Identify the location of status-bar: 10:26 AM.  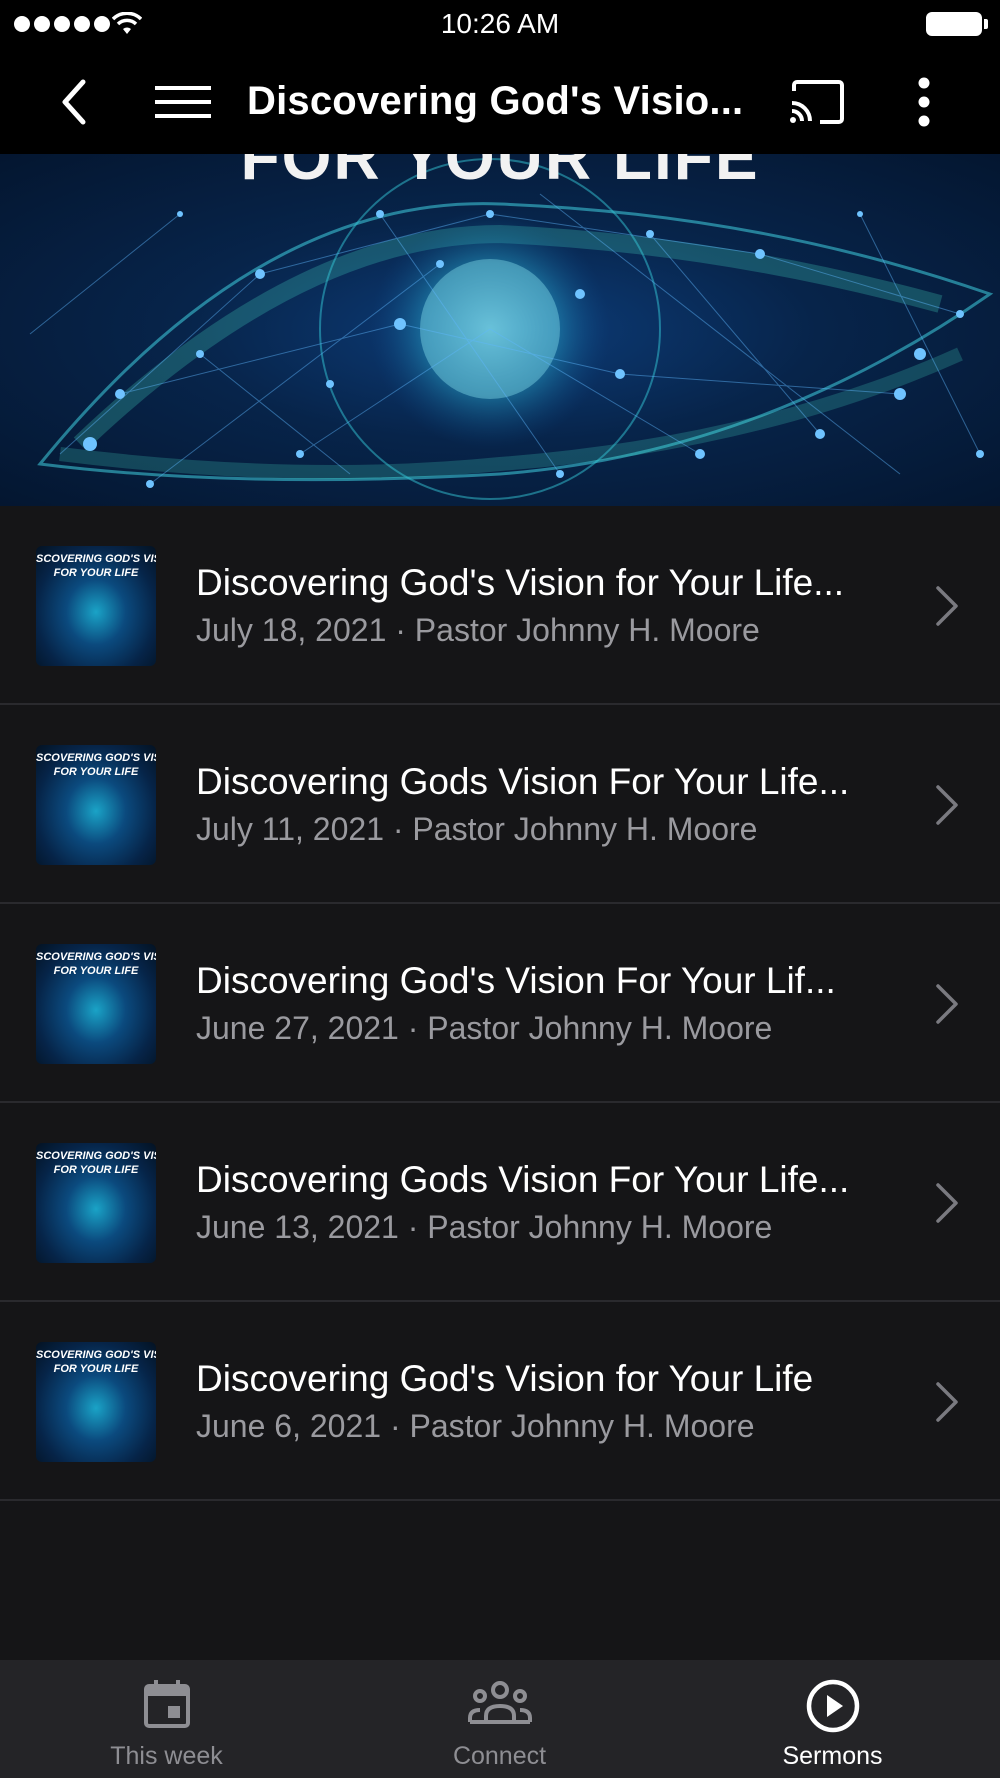
(500, 25).